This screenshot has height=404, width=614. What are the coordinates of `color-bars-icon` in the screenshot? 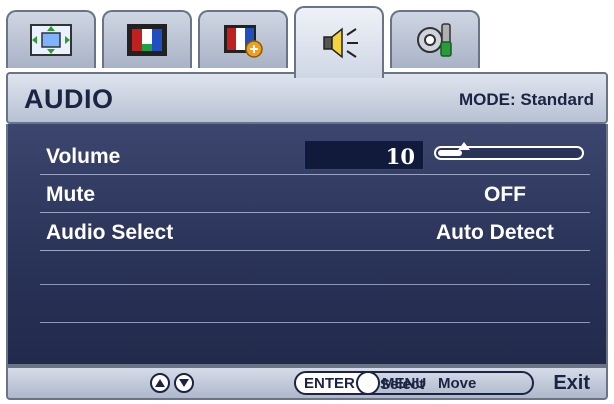 It's located at (147, 40).